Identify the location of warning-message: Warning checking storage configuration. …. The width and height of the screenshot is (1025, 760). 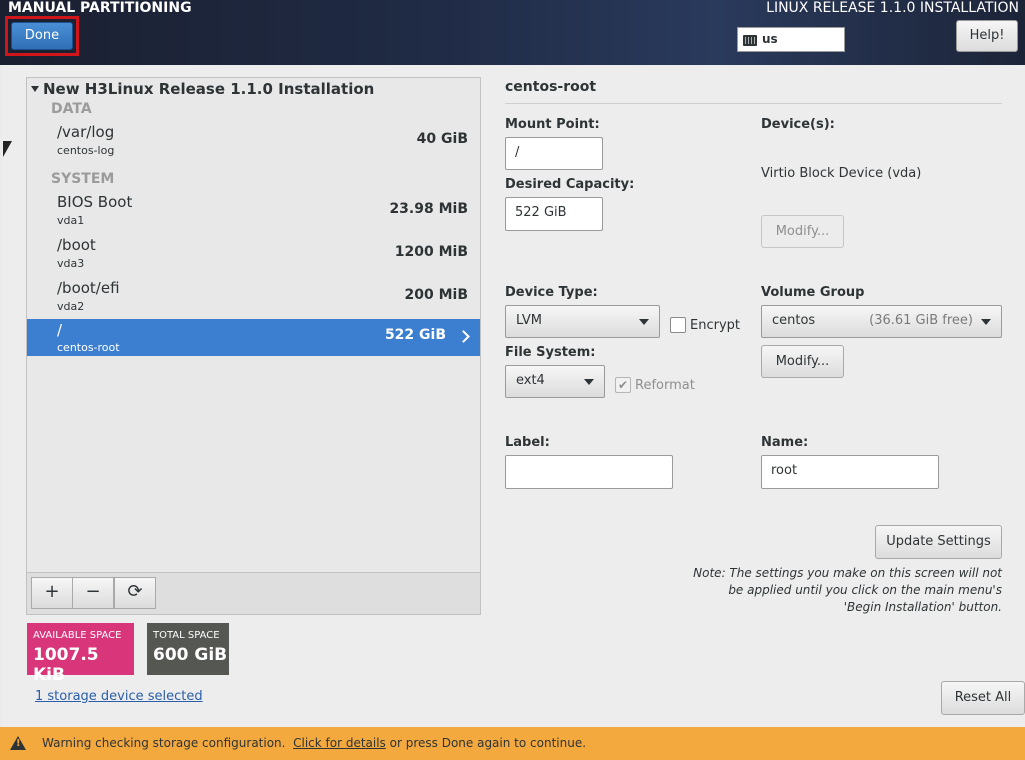
(314, 743).